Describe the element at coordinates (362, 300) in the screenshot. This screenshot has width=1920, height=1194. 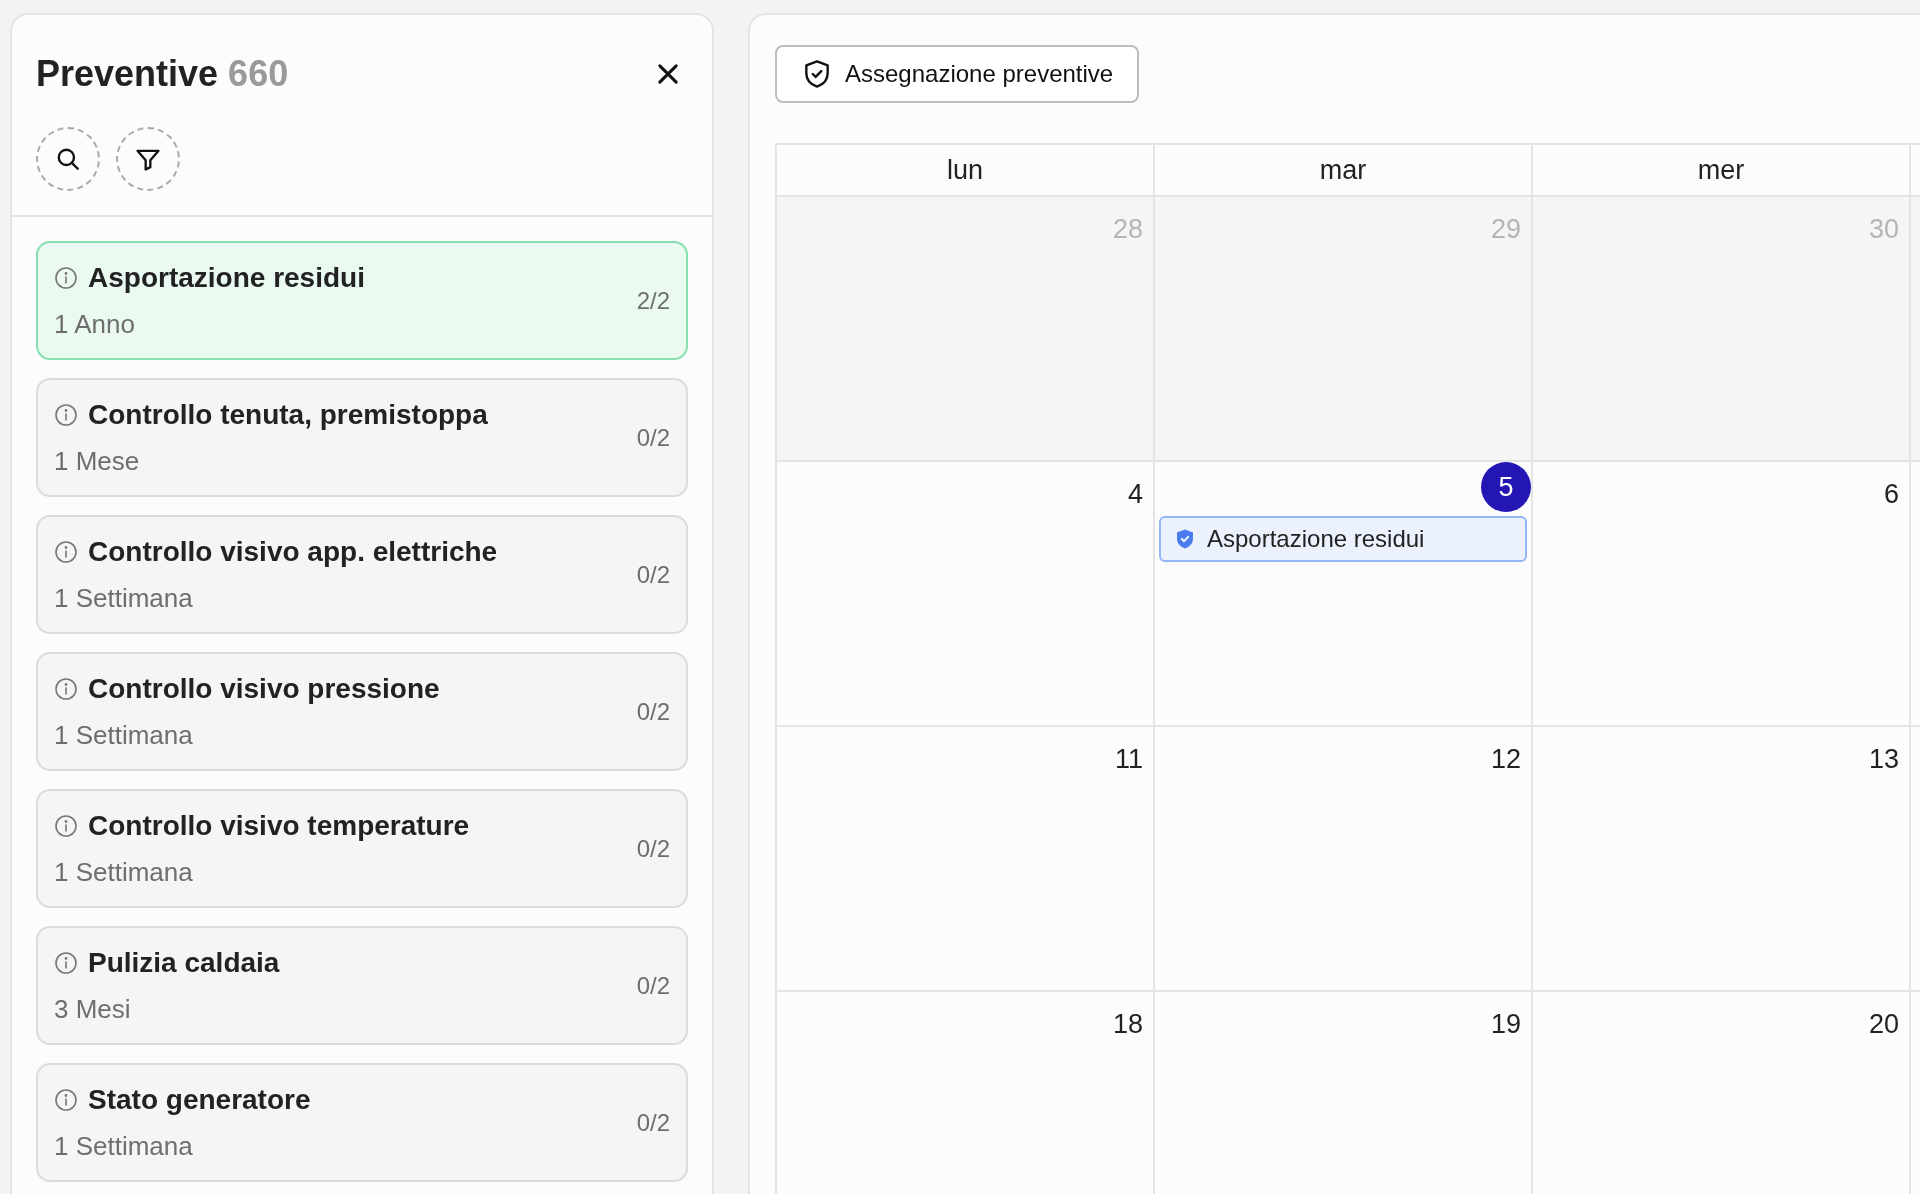
I see `task-card: Asportazione residui 1 Anno 2/2` at that location.